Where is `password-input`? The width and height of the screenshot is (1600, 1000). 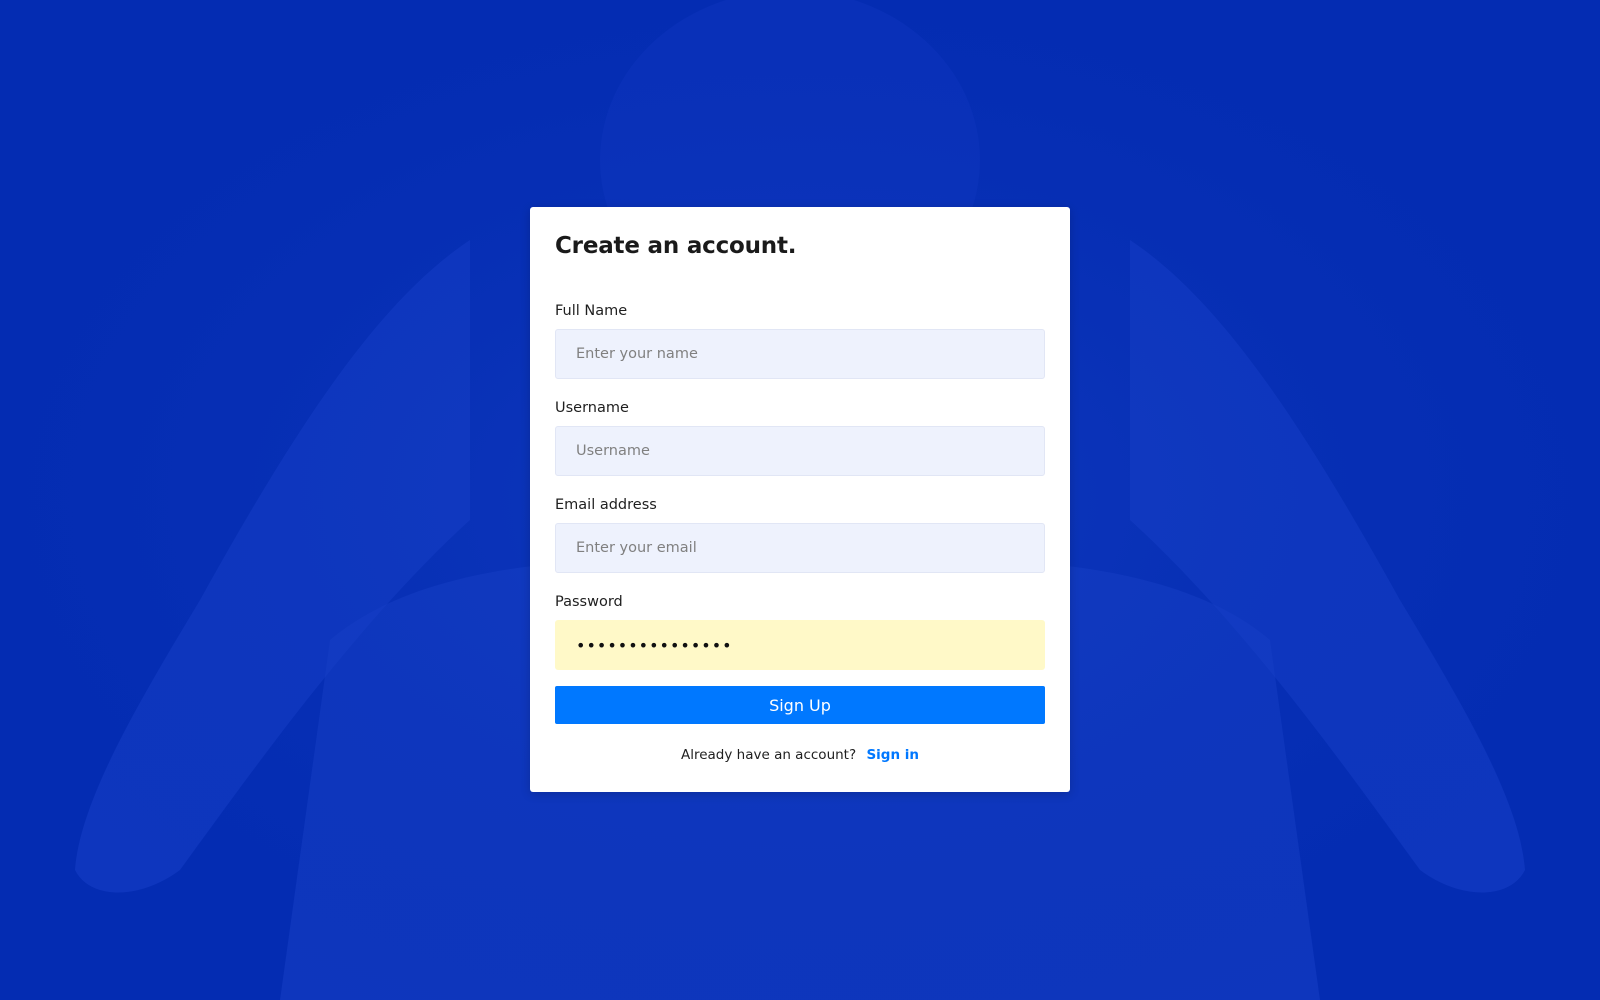
password-input is located at coordinates (800, 645).